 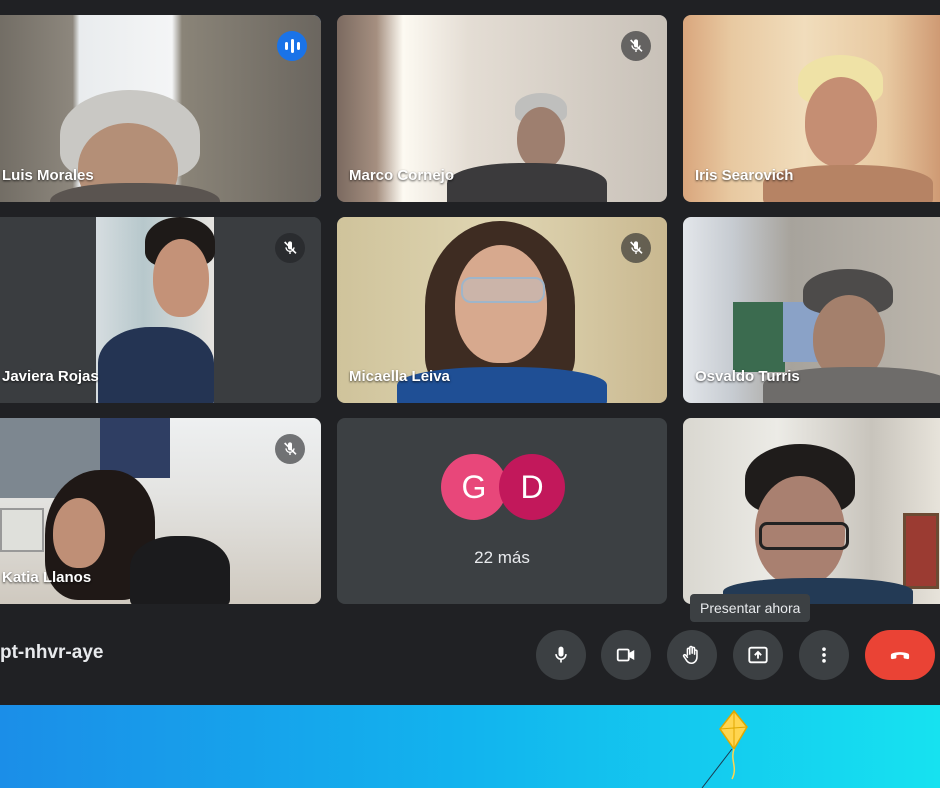 What do you see at coordinates (474, 487) in the screenshot?
I see `avatar: G` at bounding box center [474, 487].